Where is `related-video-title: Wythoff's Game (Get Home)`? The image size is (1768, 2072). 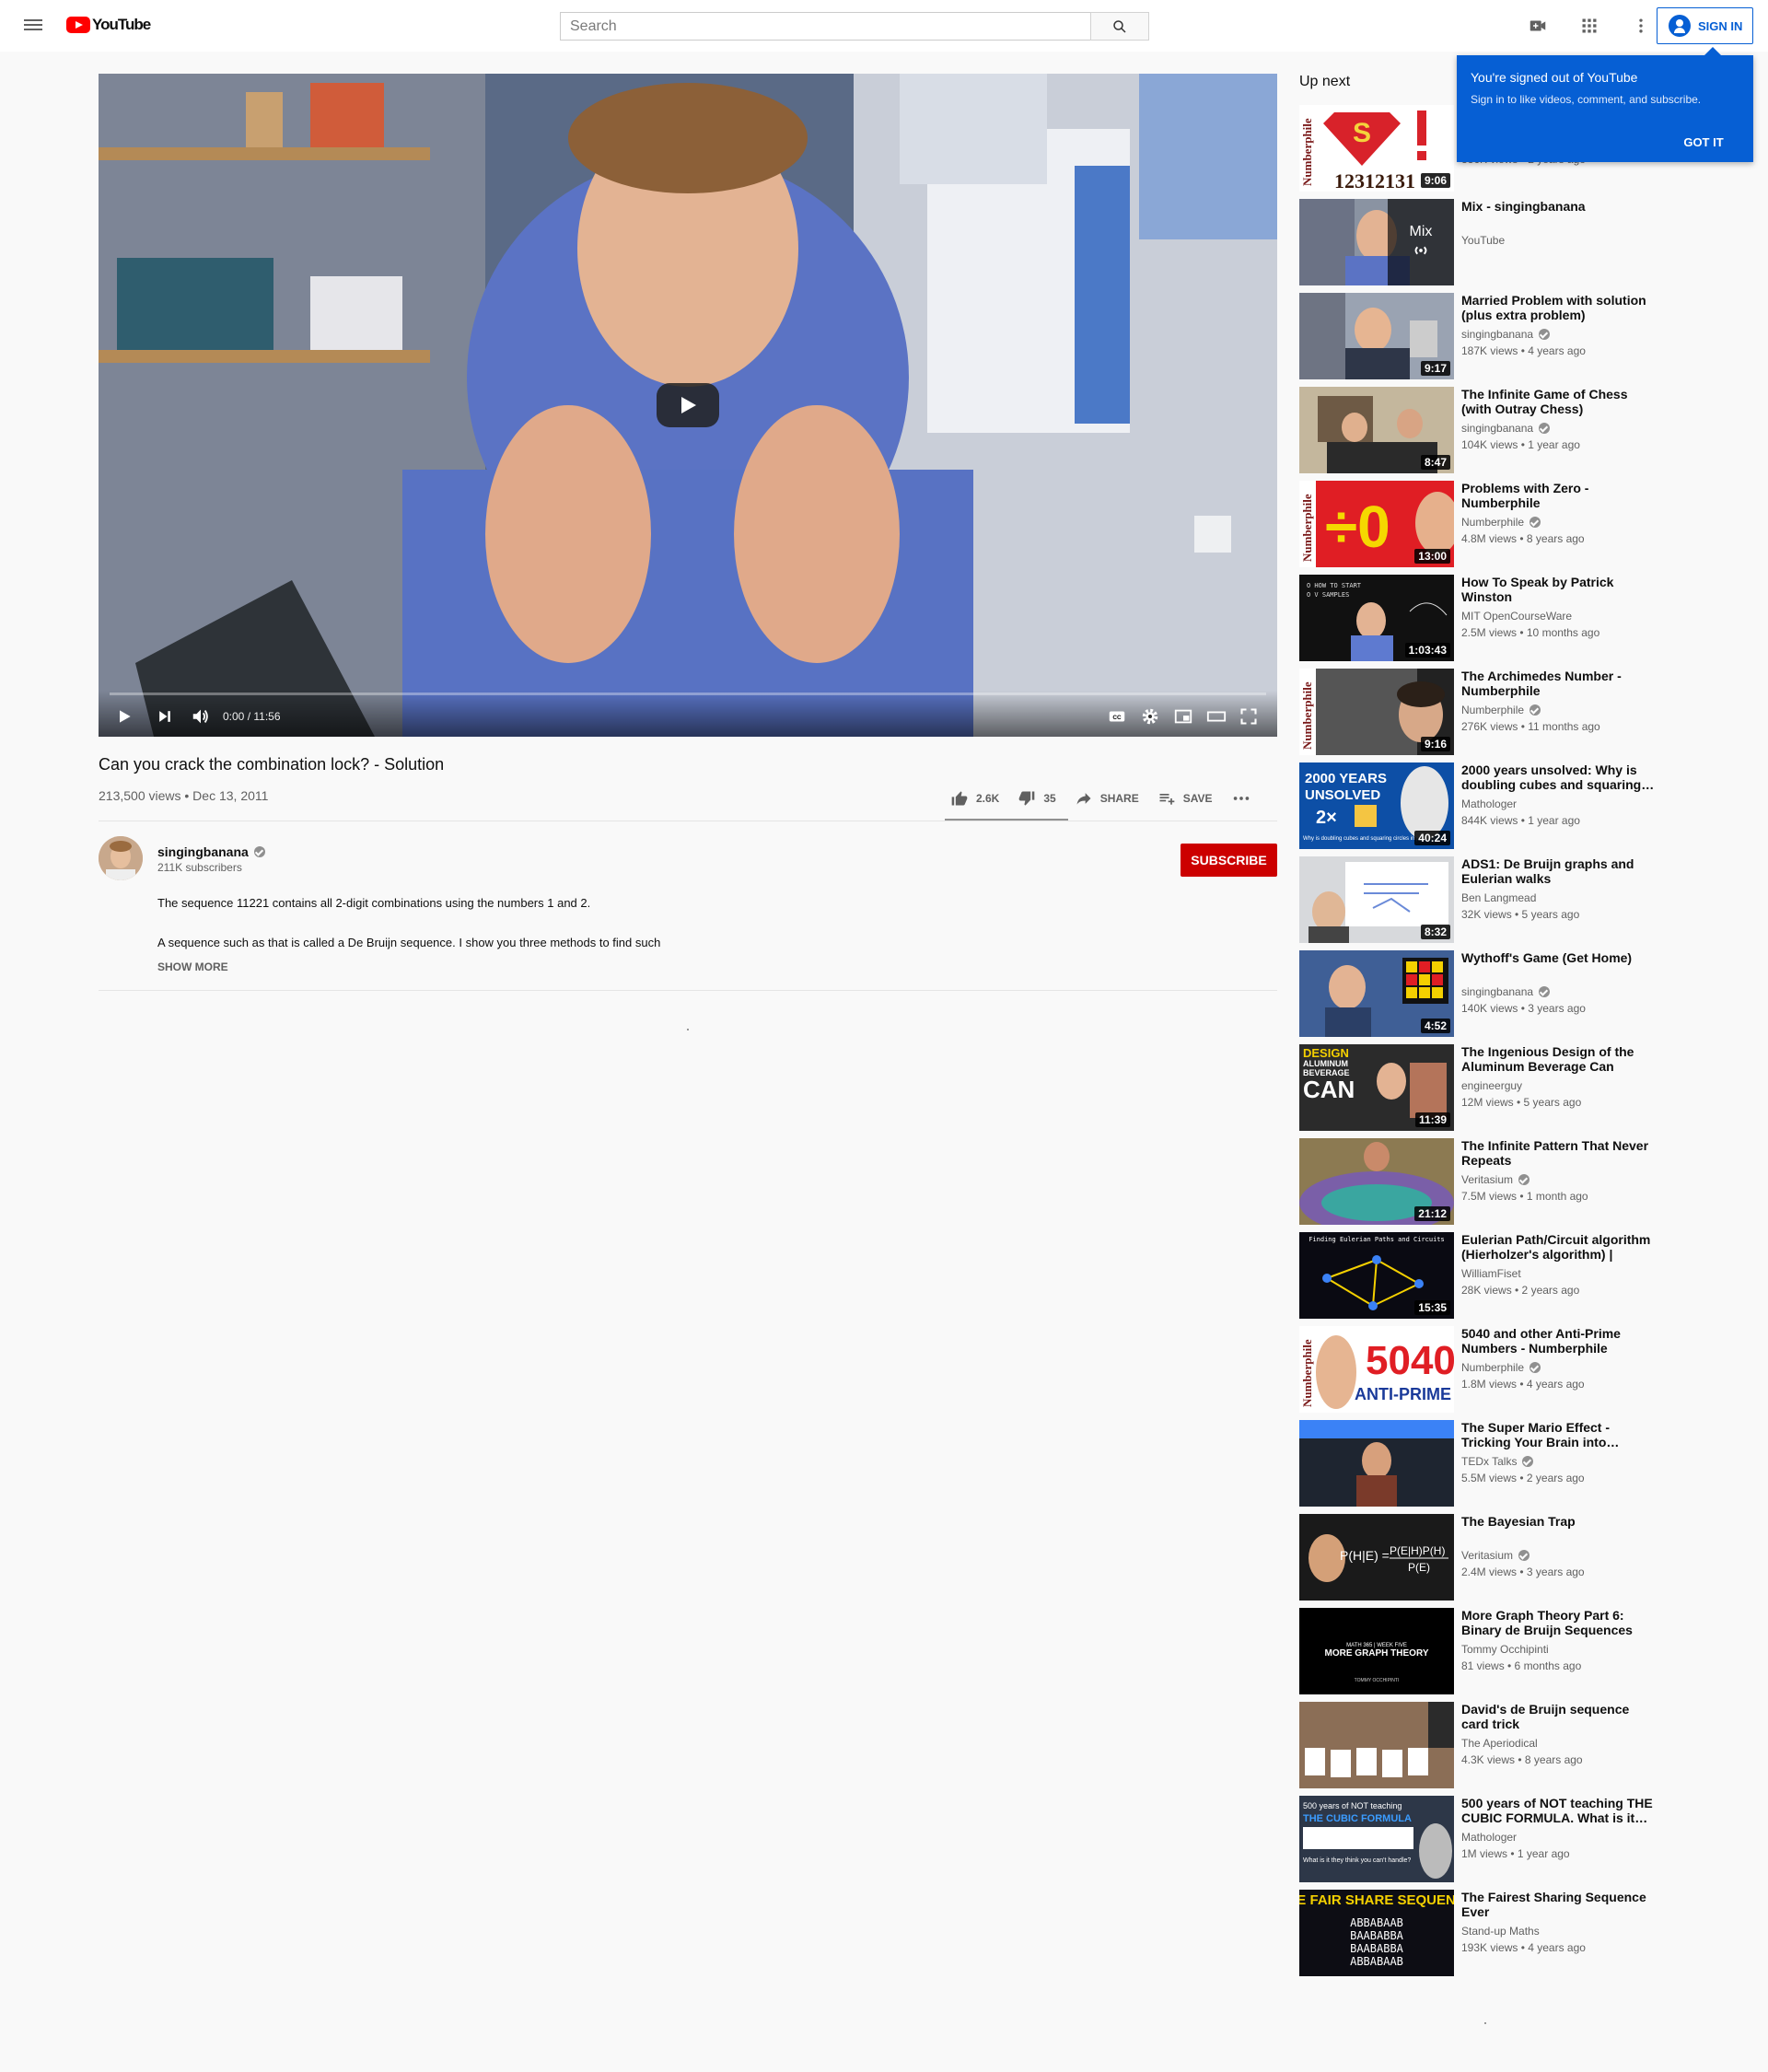 related-video-title: Wythoff's Game (Get Home) is located at coordinates (1559, 957).